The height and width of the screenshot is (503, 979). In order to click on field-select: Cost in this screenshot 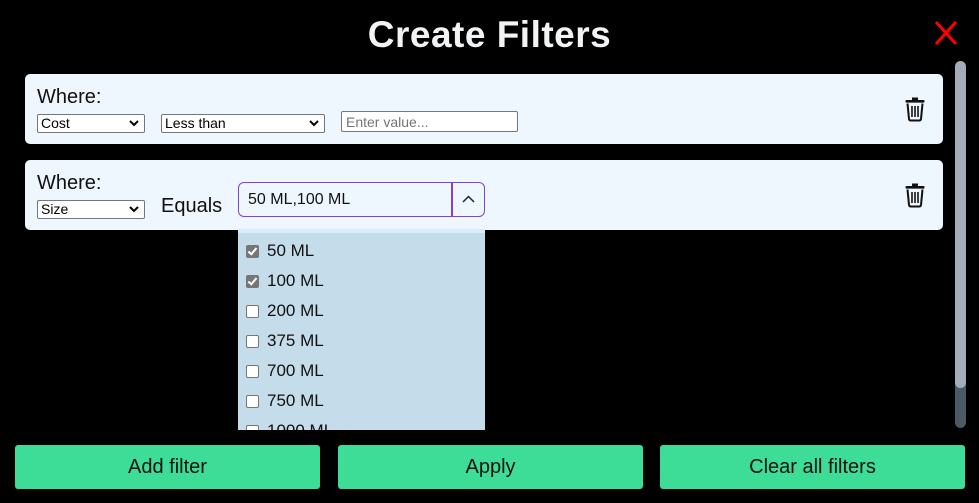, I will do `click(91, 123)`.